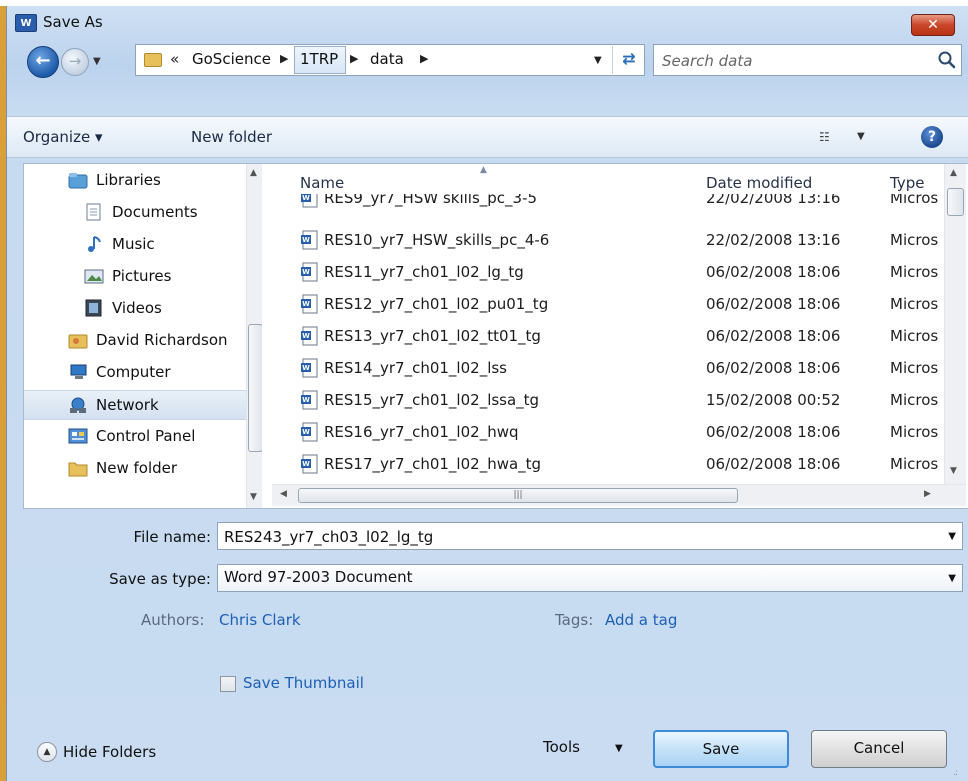 This screenshot has width=968, height=781. I want to click on nav-item-computer: Computer, so click(143, 373).